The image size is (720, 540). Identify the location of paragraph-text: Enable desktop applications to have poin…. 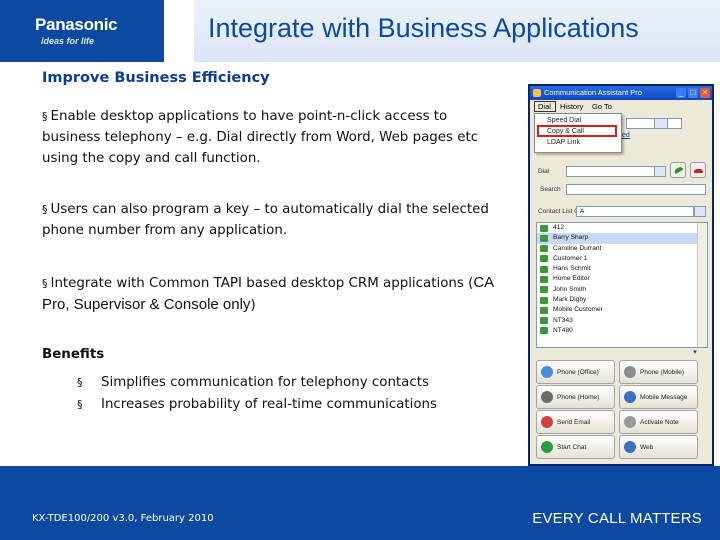
(260, 137).